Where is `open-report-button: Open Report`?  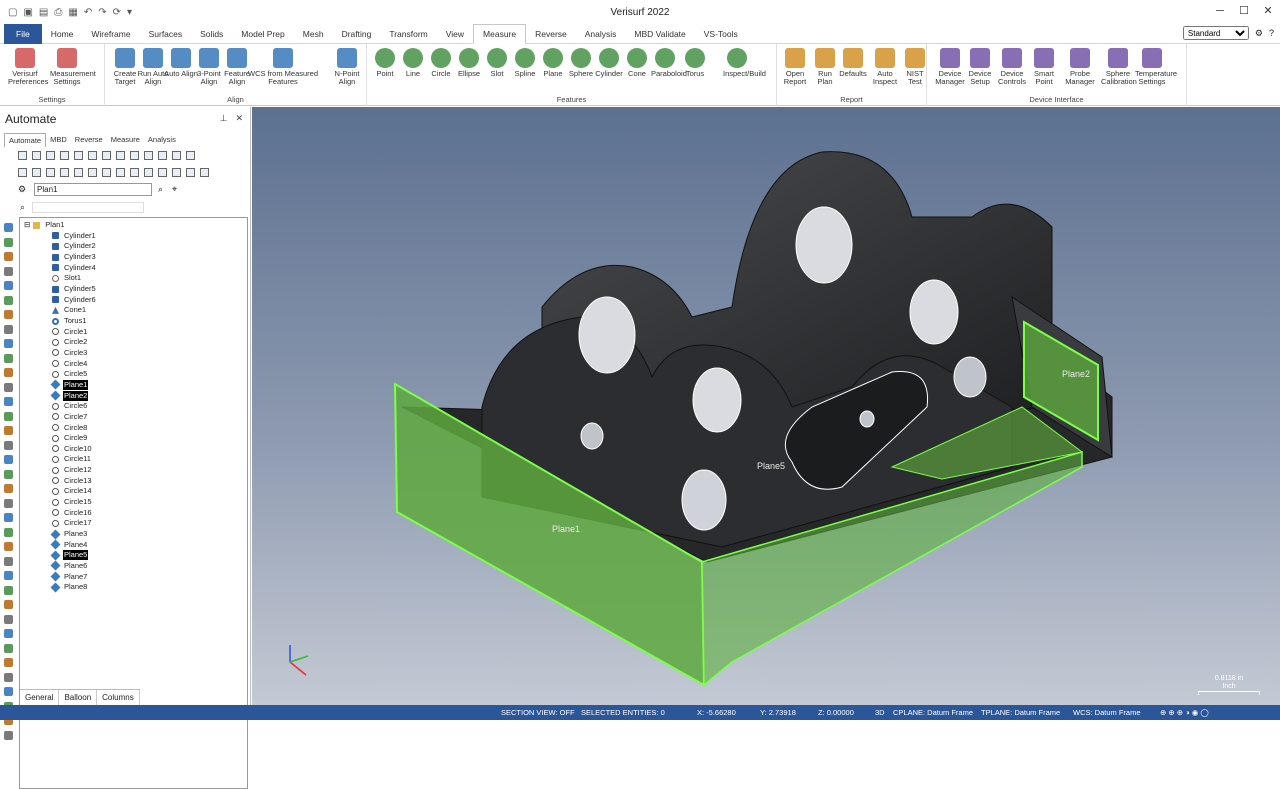
open-report-button: Open Report is located at coordinates (795, 67).